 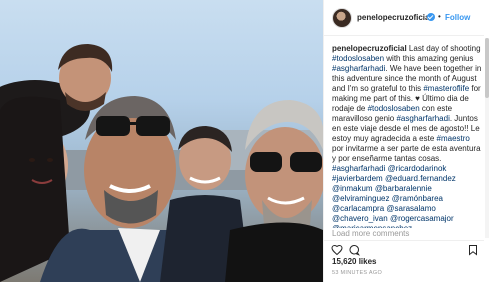 I want to click on mention-link: @carlacampra, so click(x=358, y=208).